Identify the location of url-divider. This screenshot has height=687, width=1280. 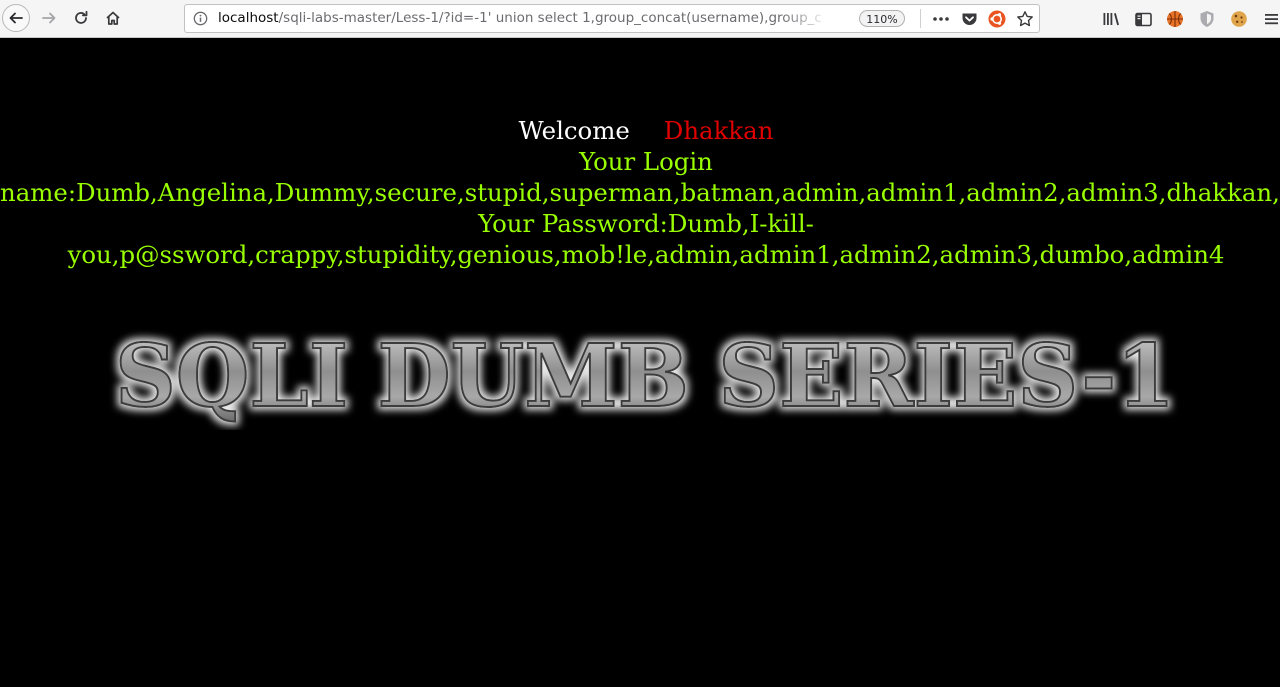
(920, 18).